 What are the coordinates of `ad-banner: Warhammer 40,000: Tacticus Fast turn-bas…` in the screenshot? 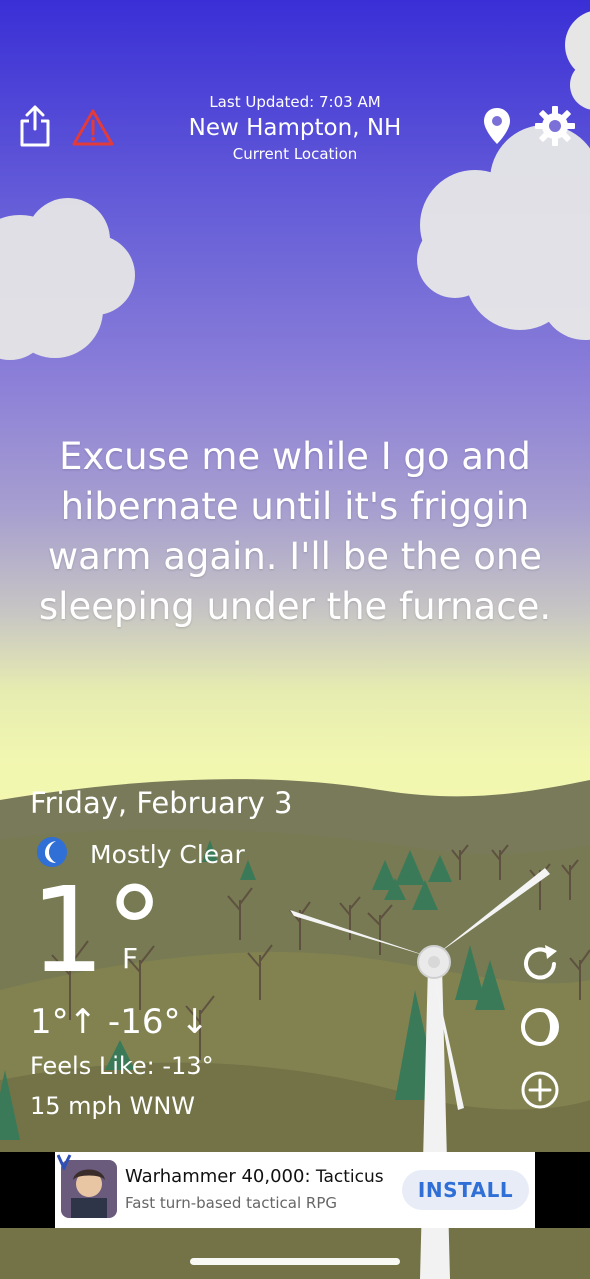 It's located at (295, 1190).